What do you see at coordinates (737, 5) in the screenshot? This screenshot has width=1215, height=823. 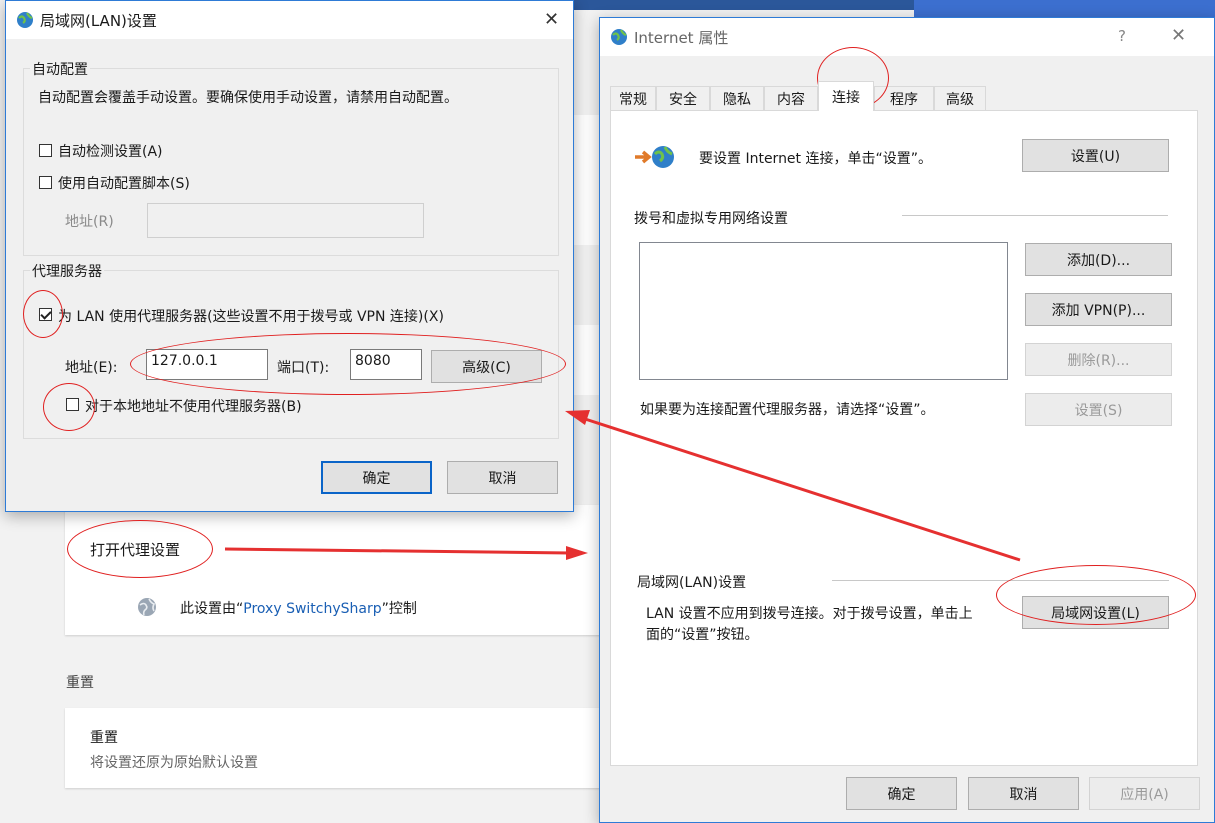 I see `browser-top-bar` at bounding box center [737, 5].